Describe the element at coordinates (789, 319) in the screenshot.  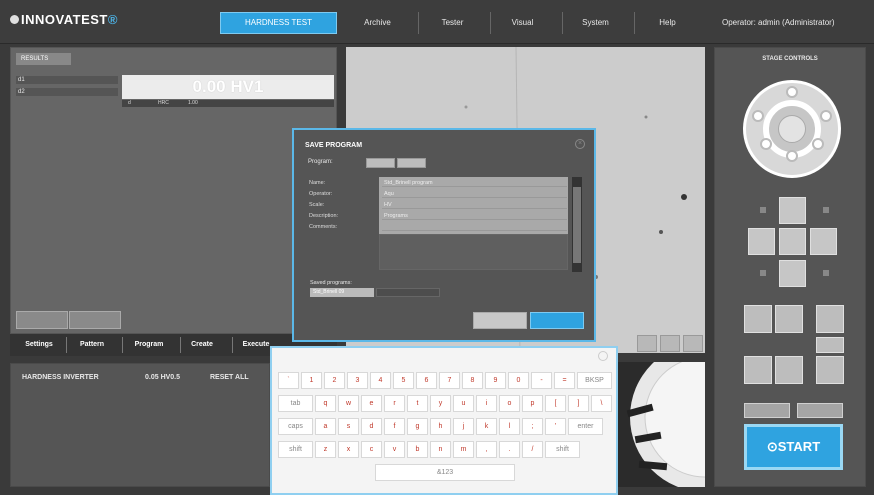
I see `z-fine-up-button` at that location.